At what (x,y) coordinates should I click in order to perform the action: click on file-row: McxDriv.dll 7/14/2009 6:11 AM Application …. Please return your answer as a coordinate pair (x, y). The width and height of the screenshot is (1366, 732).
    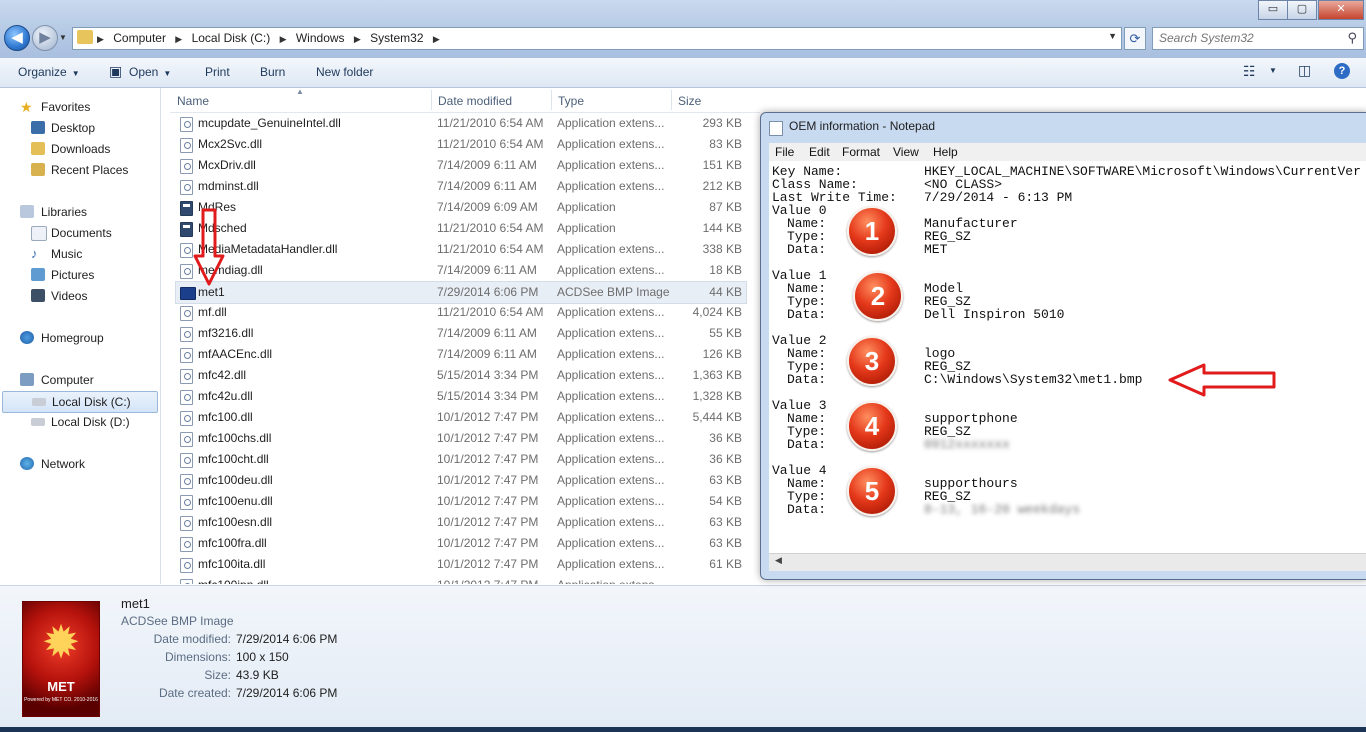
    Looking at the image, I should click on (461, 165).